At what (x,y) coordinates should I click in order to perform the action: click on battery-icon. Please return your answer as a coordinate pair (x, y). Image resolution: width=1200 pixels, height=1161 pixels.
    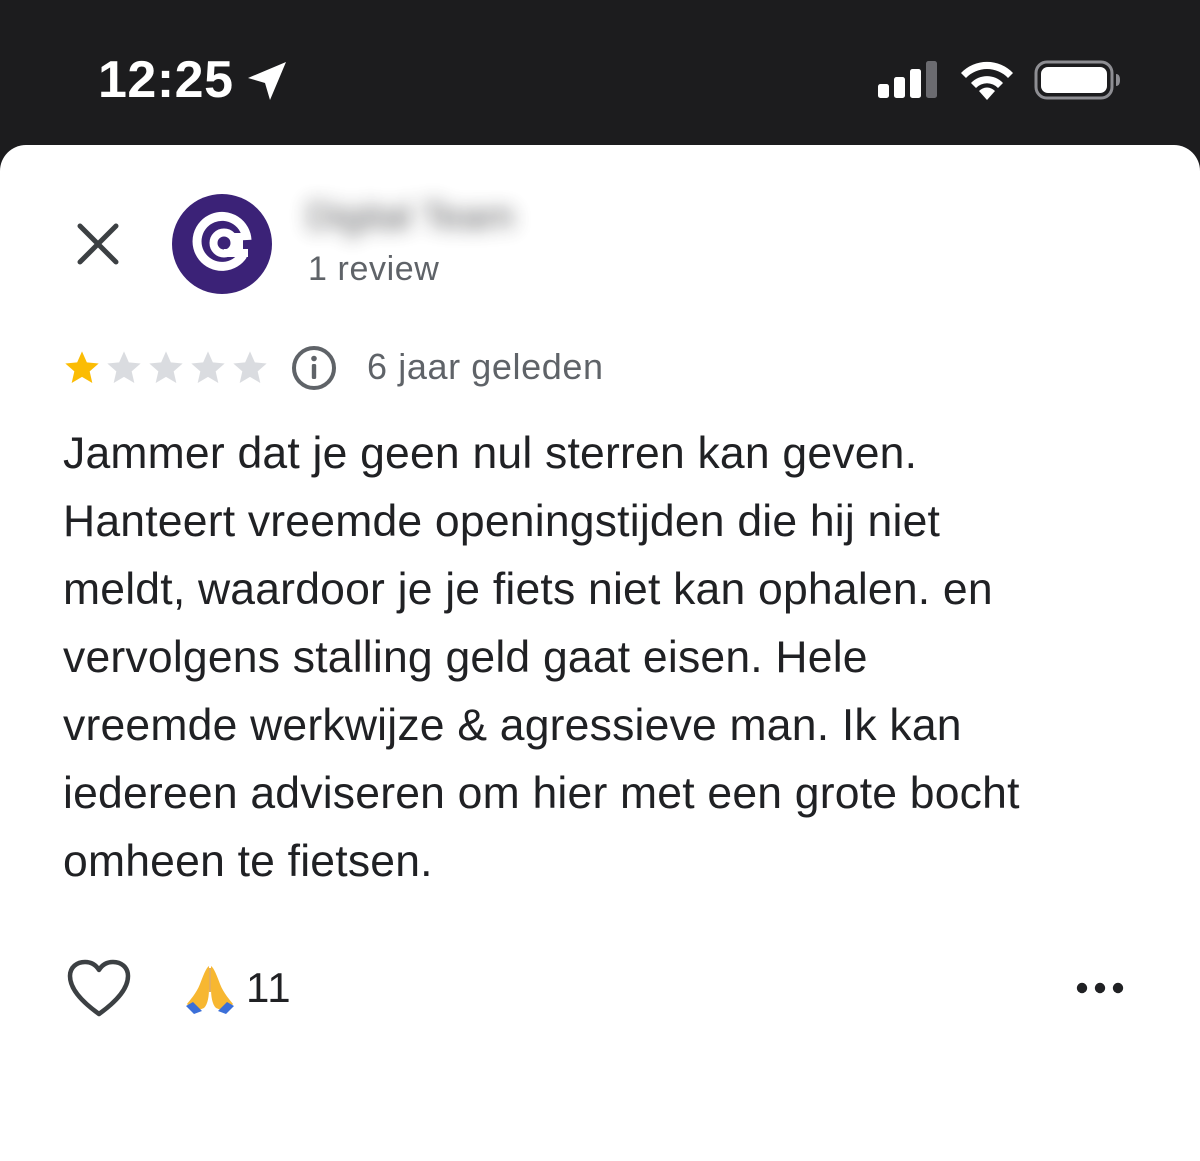
    Looking at the image, I should click on (1077, 80).